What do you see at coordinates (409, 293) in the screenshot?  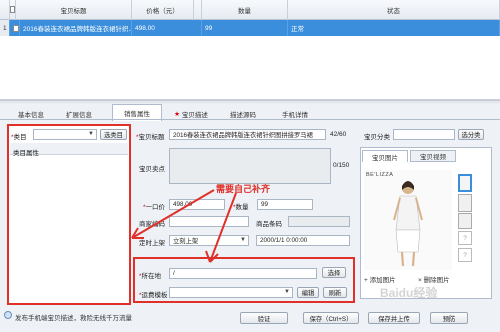 I see `watermark: Baidu经验` at bounding box center [409, 293].